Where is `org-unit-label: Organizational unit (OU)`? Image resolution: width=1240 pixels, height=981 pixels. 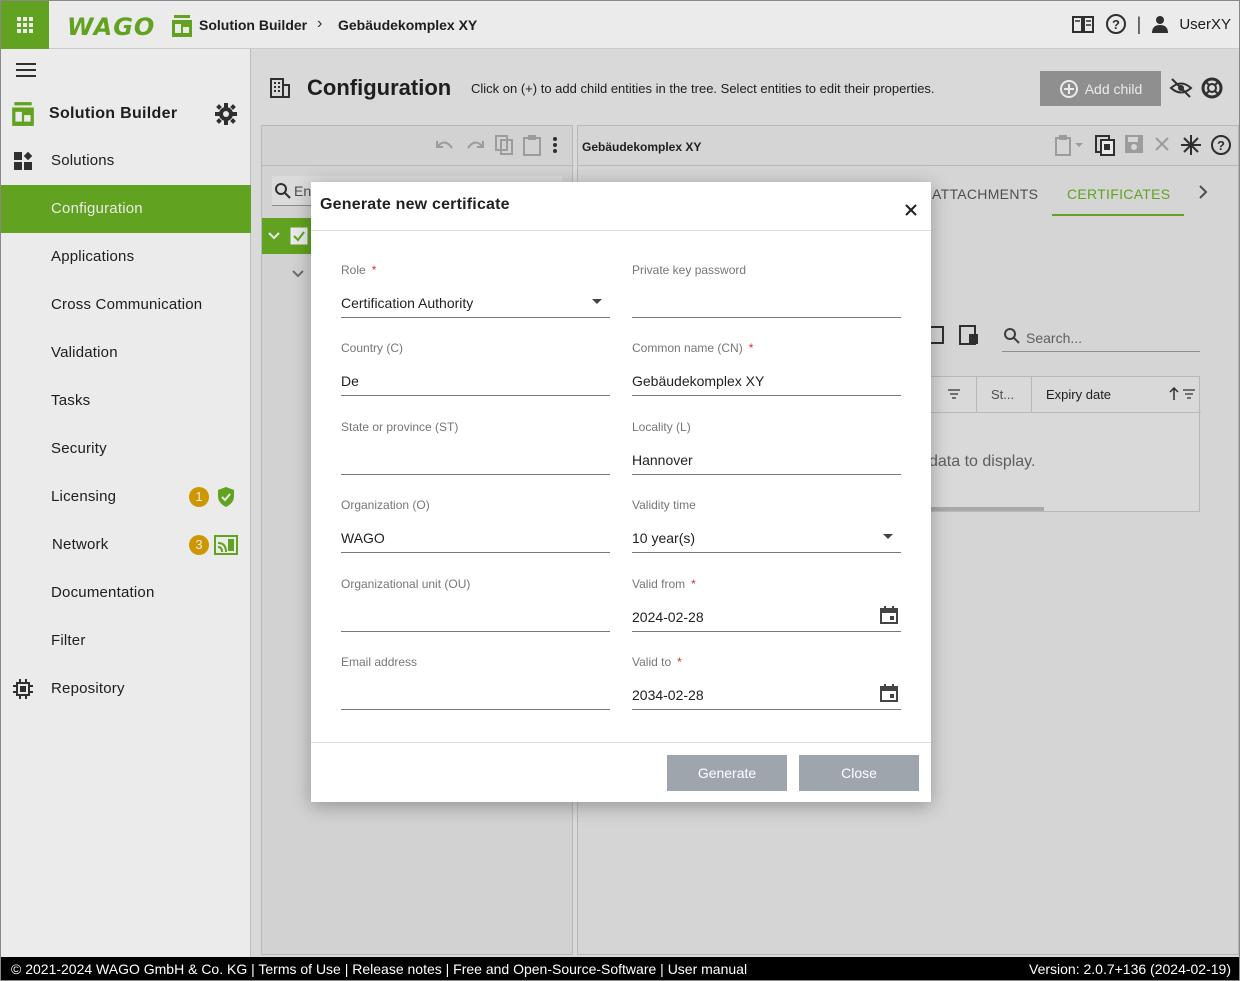
org-unit-label: Organizational unit (OU) is located at coordinates (406, 584).